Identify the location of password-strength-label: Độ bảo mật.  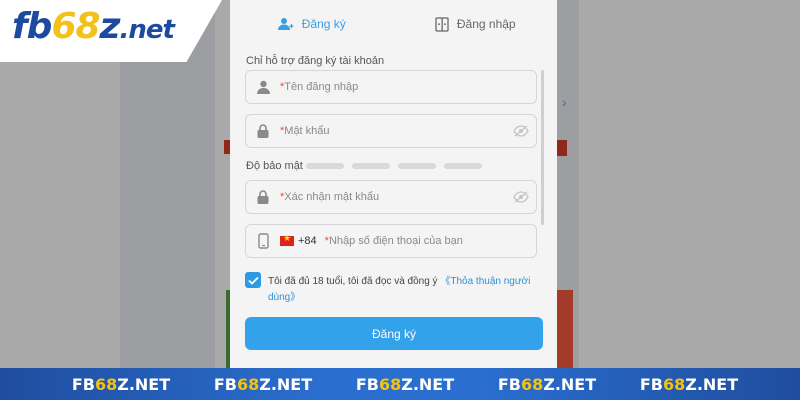
(274, 166).